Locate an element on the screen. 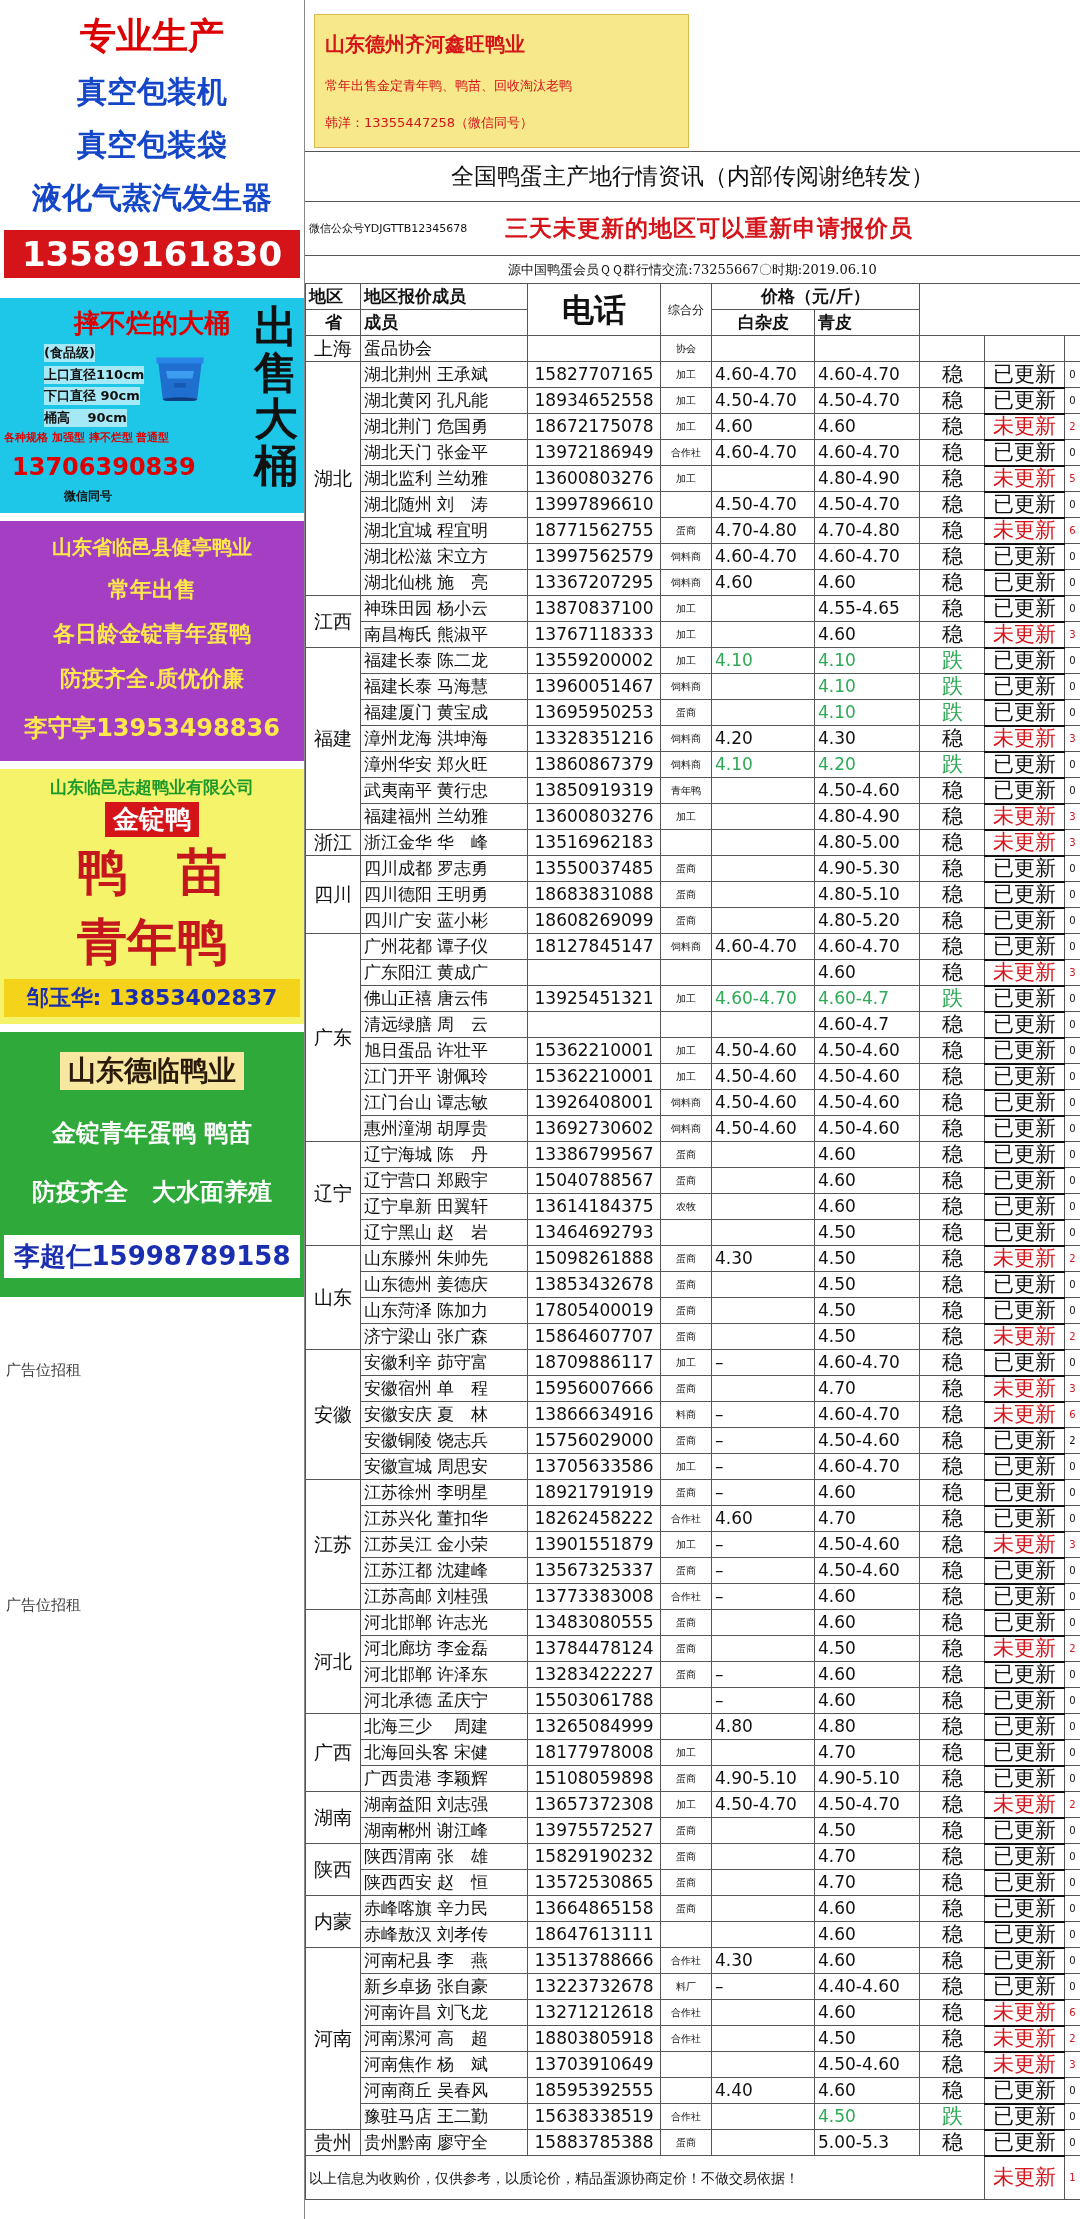 This screenshot has width=1080, height=2219. advertisement-banner: 山东德临鸭业 金锭青年蛋鸭 鸭苗 防疫齐全 大水面养殖 李超仁15998789158 is located at coordinates (152, 1164).